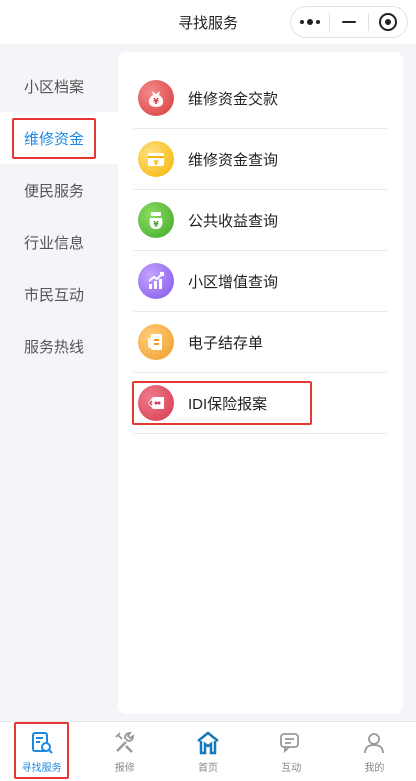 This screenshot has height=781, width=416. I want to click on service-item-public-income-query: ¥ 公共收益查询, so click(260, 220).